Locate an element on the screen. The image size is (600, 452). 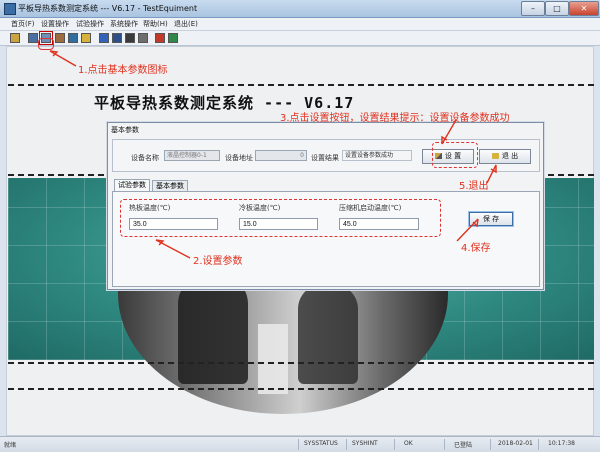
status-syshint: SYSHINT is located at coordinates (365, 443).